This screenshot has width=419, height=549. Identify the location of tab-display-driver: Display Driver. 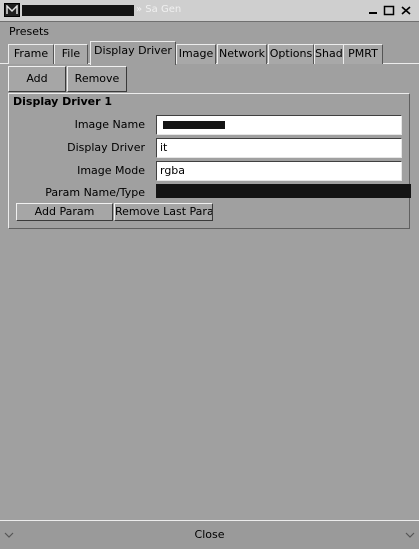
(133, 53).